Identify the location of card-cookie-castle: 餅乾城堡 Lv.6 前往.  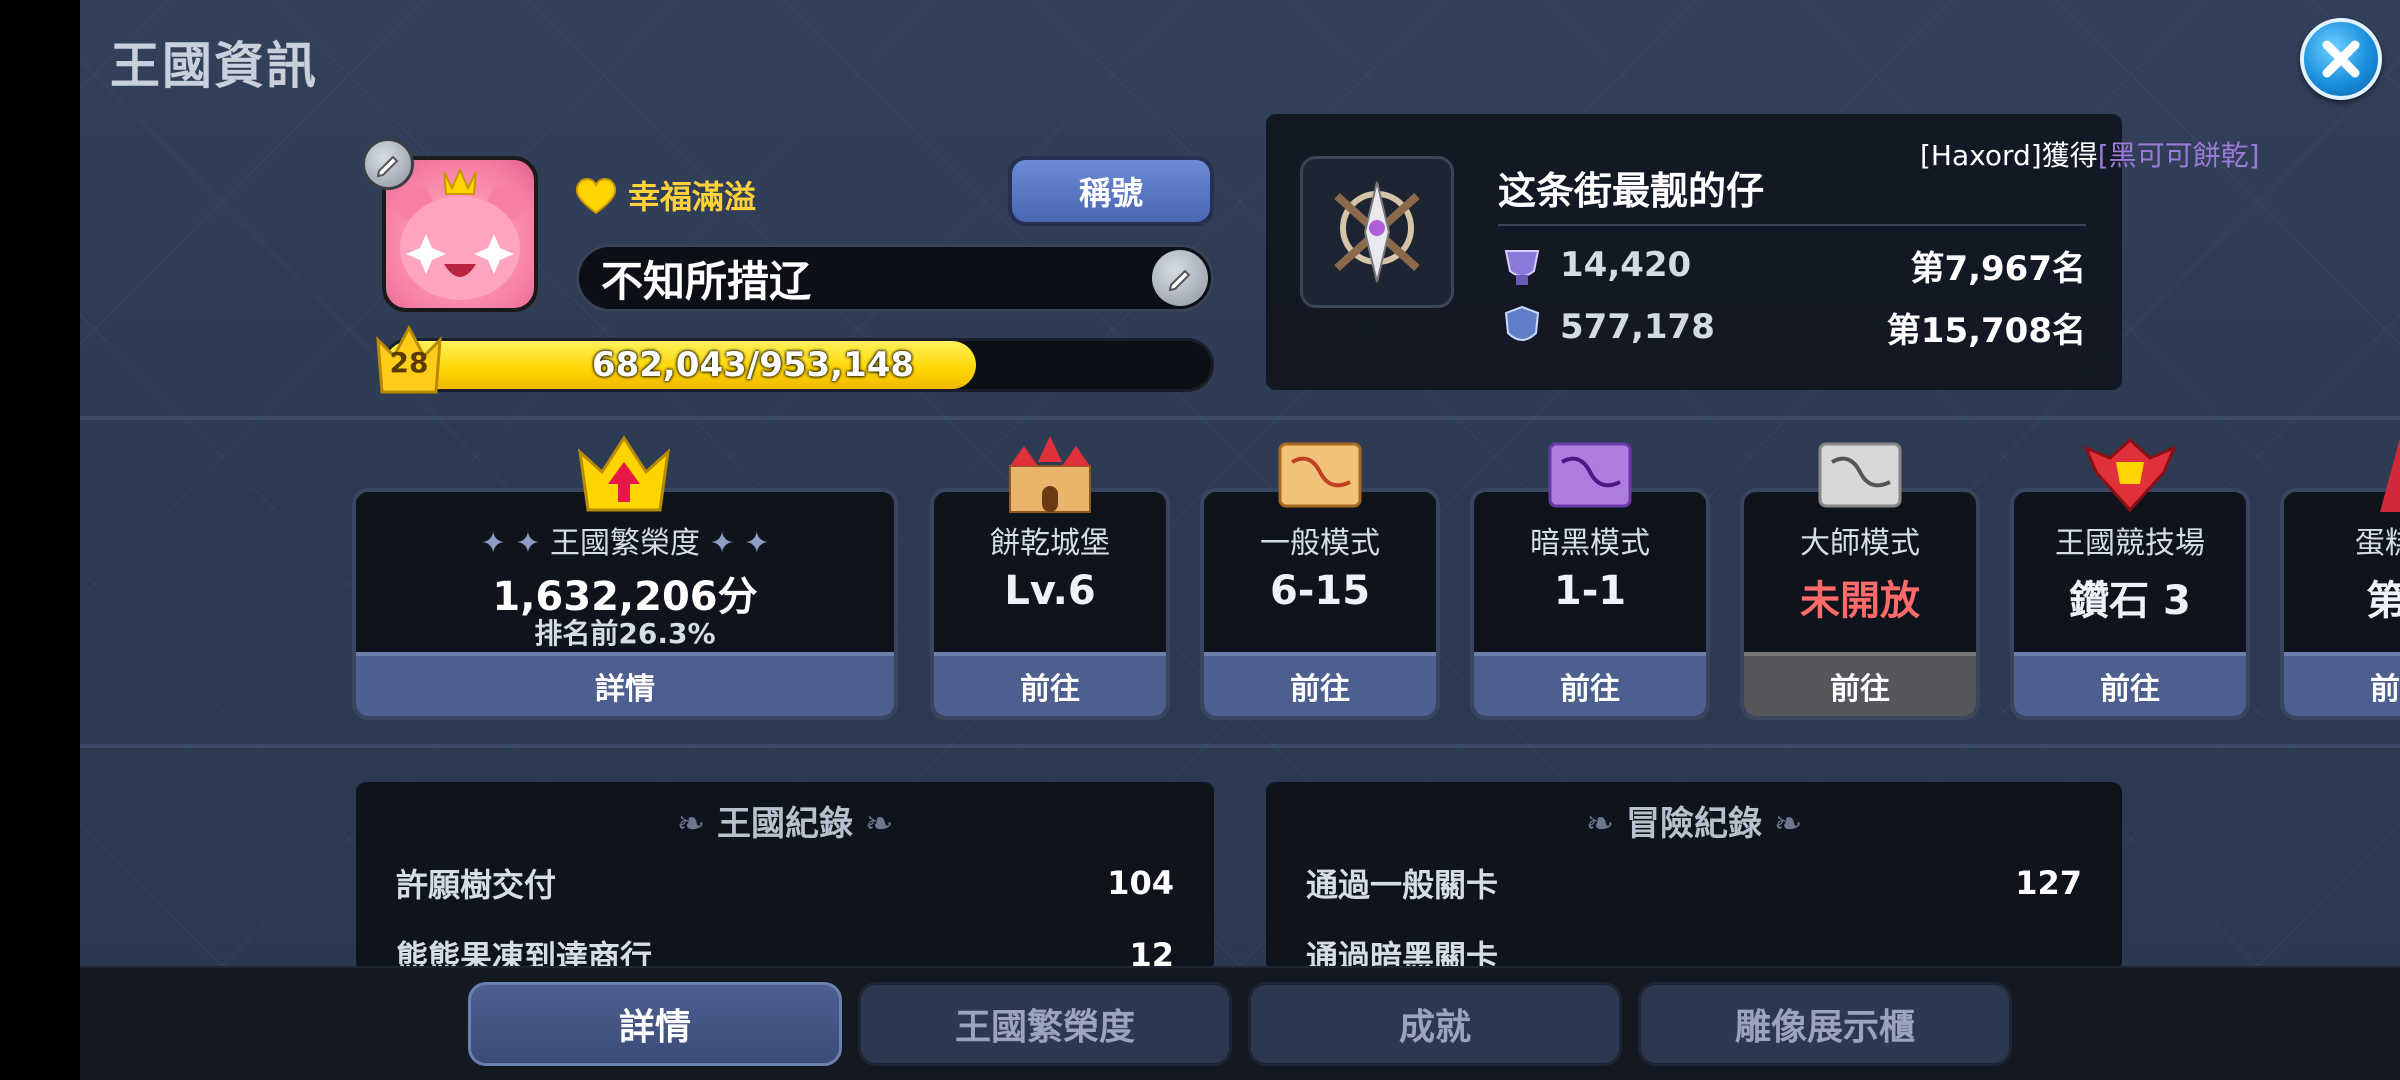
(1050, 604).